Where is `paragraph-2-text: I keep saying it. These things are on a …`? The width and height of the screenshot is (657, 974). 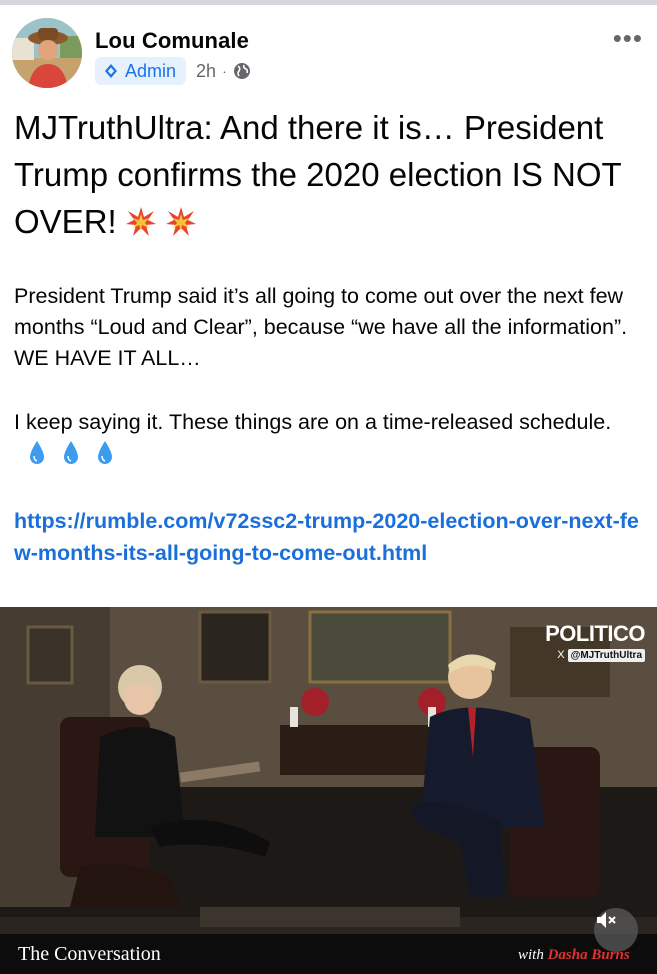 paragraph-2-text: I keep saying it. These things are on a … is located at coordinates (313, 422).